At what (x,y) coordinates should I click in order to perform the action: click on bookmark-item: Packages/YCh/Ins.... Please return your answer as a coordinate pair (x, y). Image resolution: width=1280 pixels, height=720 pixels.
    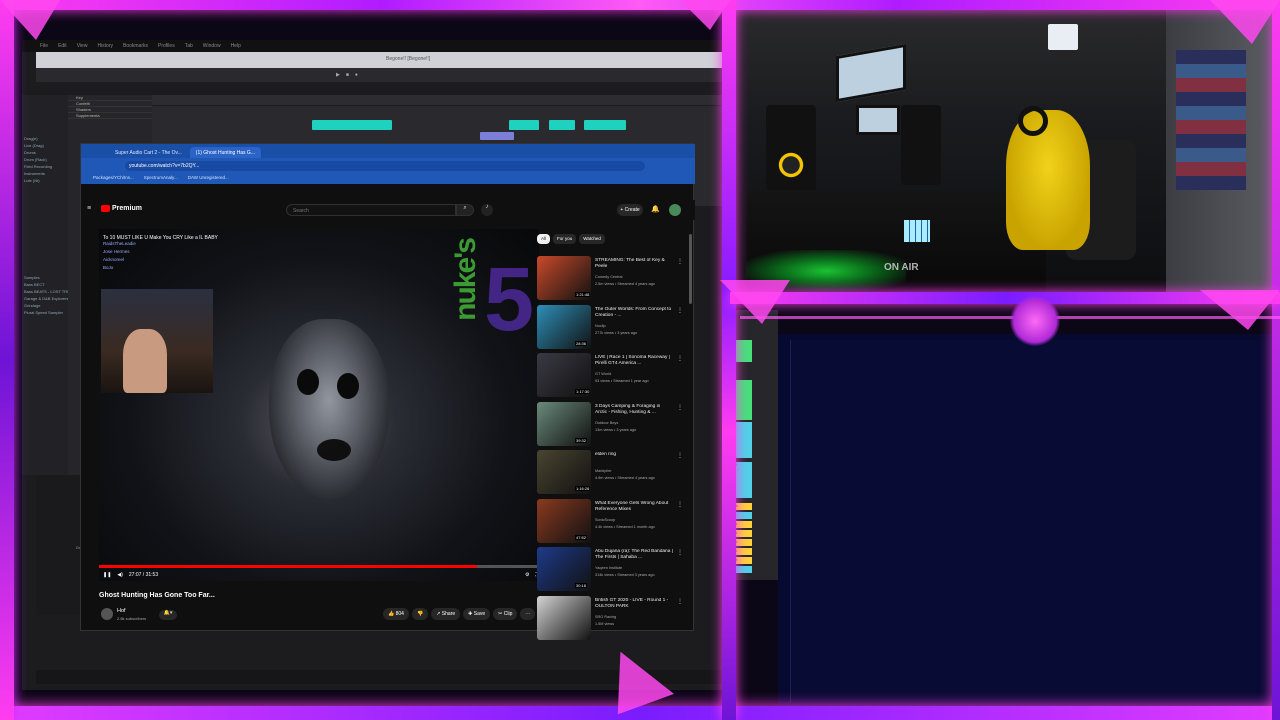
    Looking at the image, I should click on (113, 177).